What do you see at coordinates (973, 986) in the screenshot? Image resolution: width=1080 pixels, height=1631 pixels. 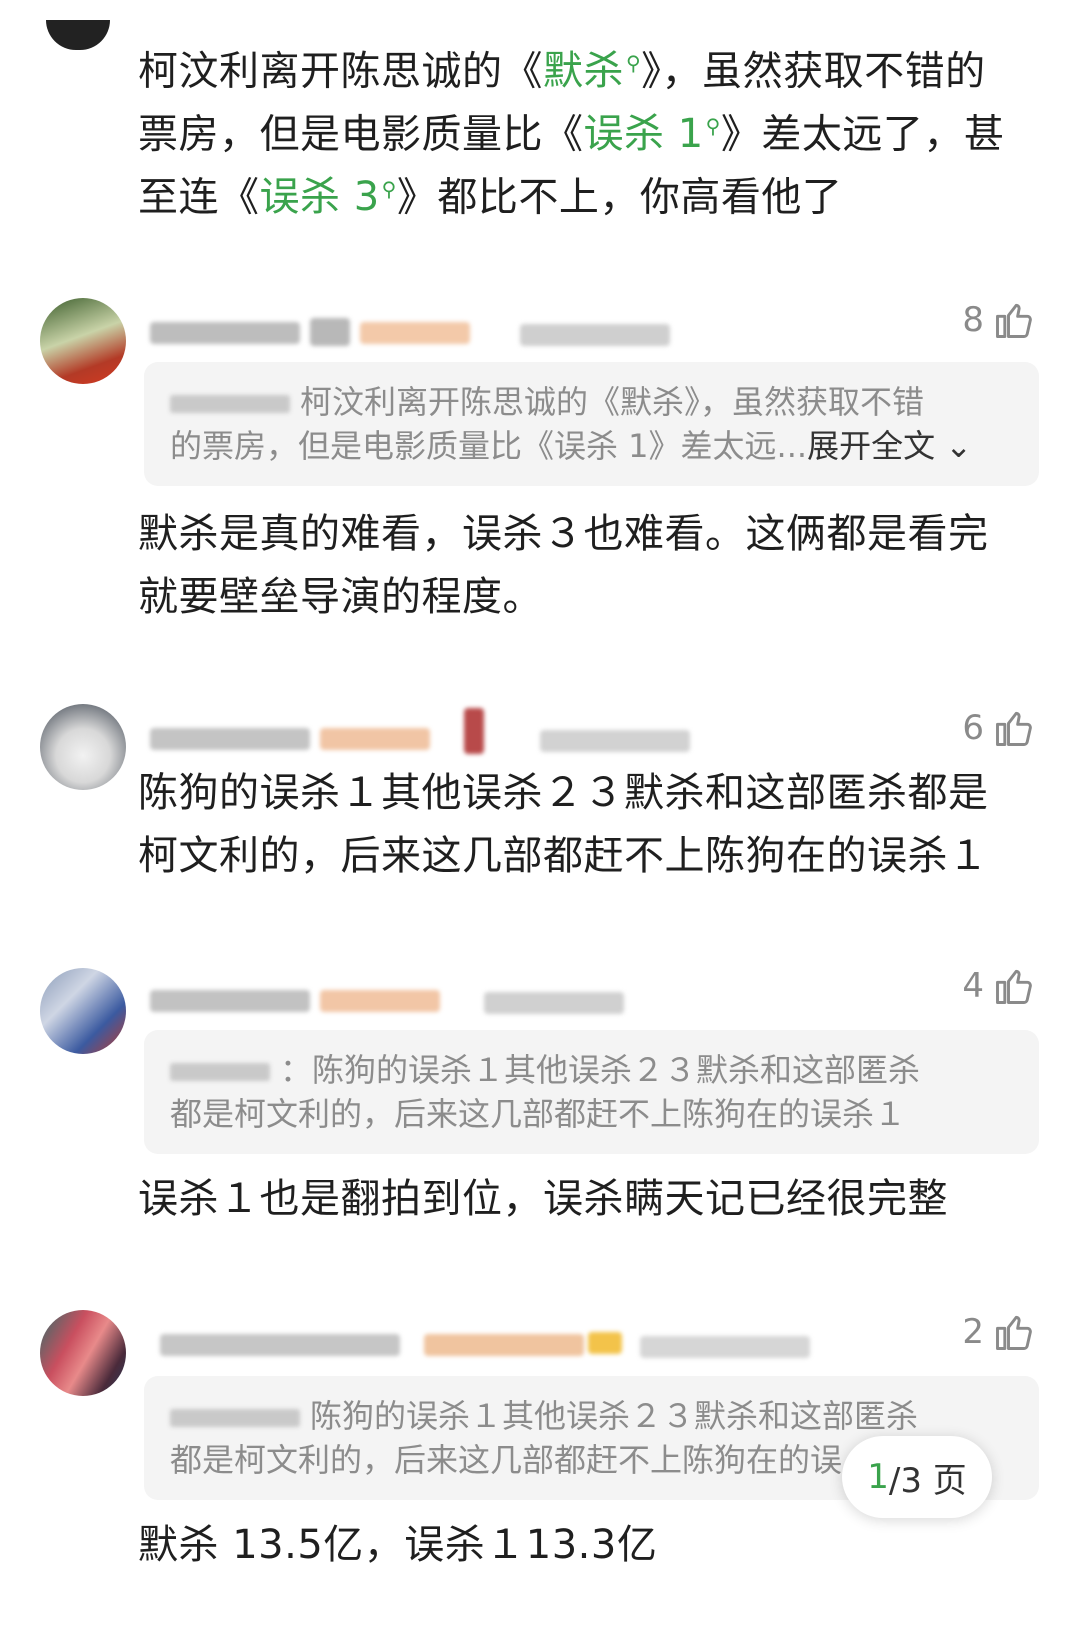 I see `like-count: 4` at bounding box center [973, 986].